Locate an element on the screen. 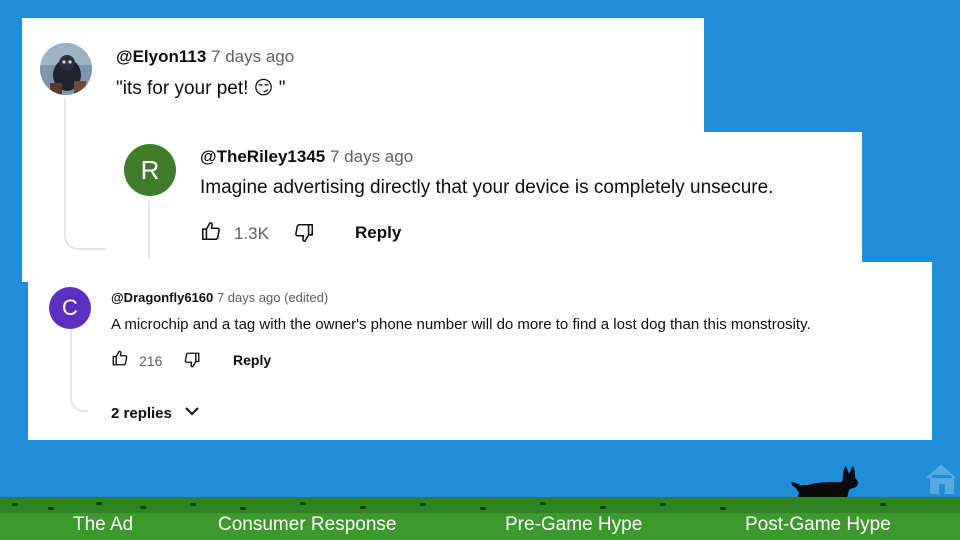 This screenshot has height=540, width=960. avatar-dragonfly: C is located at coordinates (70, 308).